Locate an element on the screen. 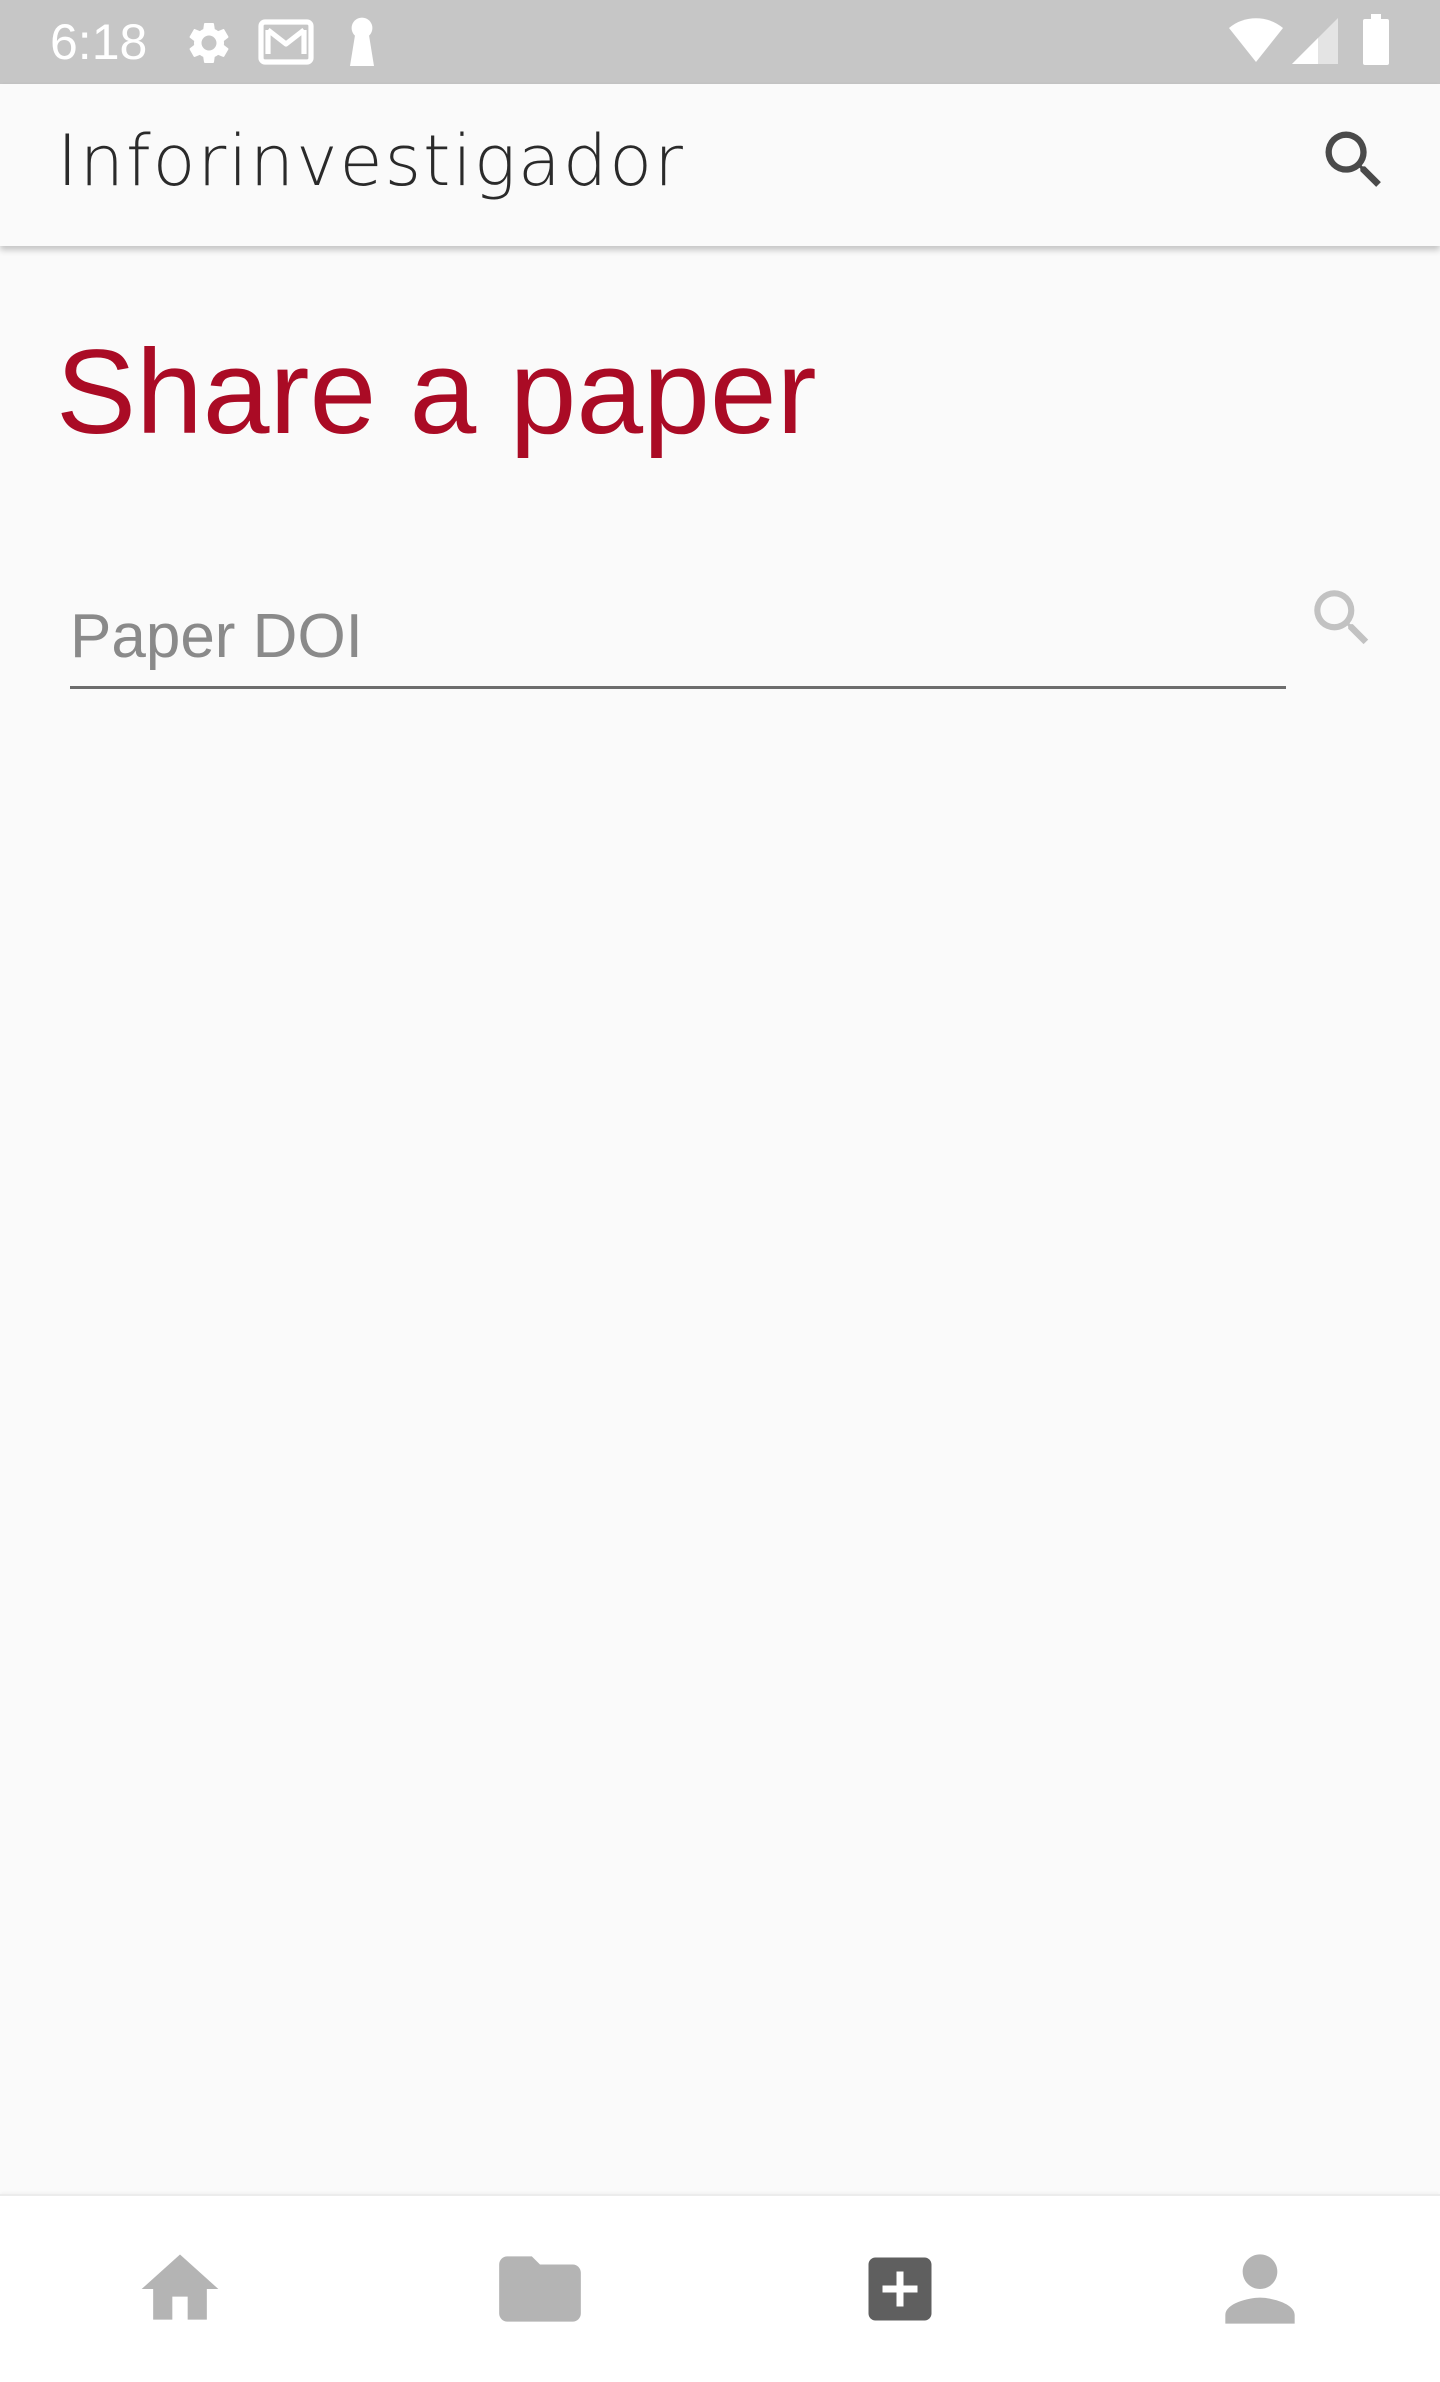  gmail-icon is located at coordinates (286, 42).